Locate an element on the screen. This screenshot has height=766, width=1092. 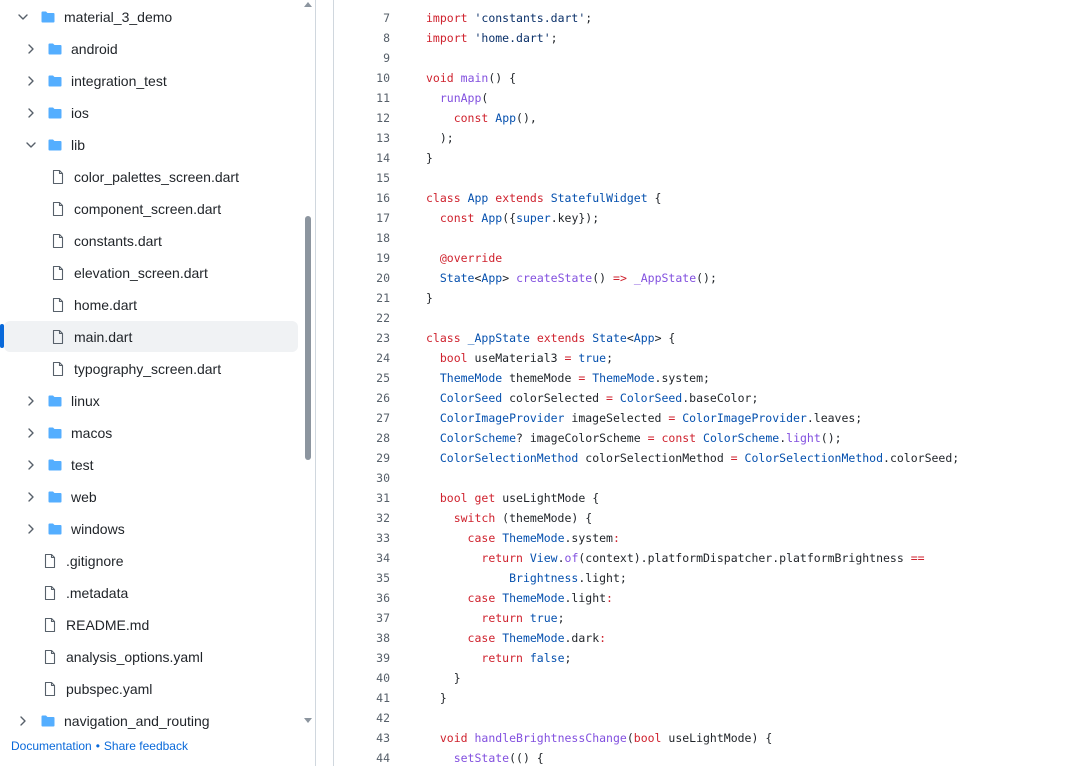
code-text: setState(() { is located at coordinates (485, 757).